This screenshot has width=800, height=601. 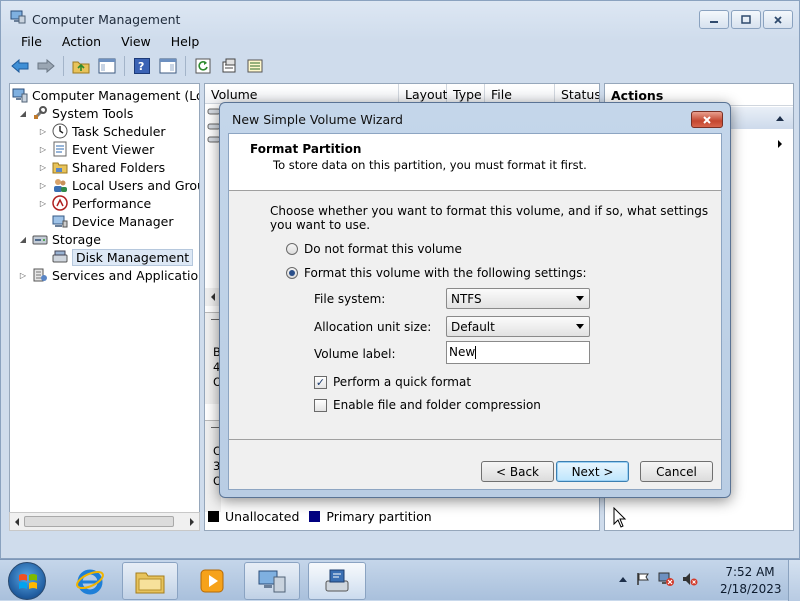 What do you see at coordinates (215, 319) in the screenshot?
I see `divider` at bounding box center [215, 319].